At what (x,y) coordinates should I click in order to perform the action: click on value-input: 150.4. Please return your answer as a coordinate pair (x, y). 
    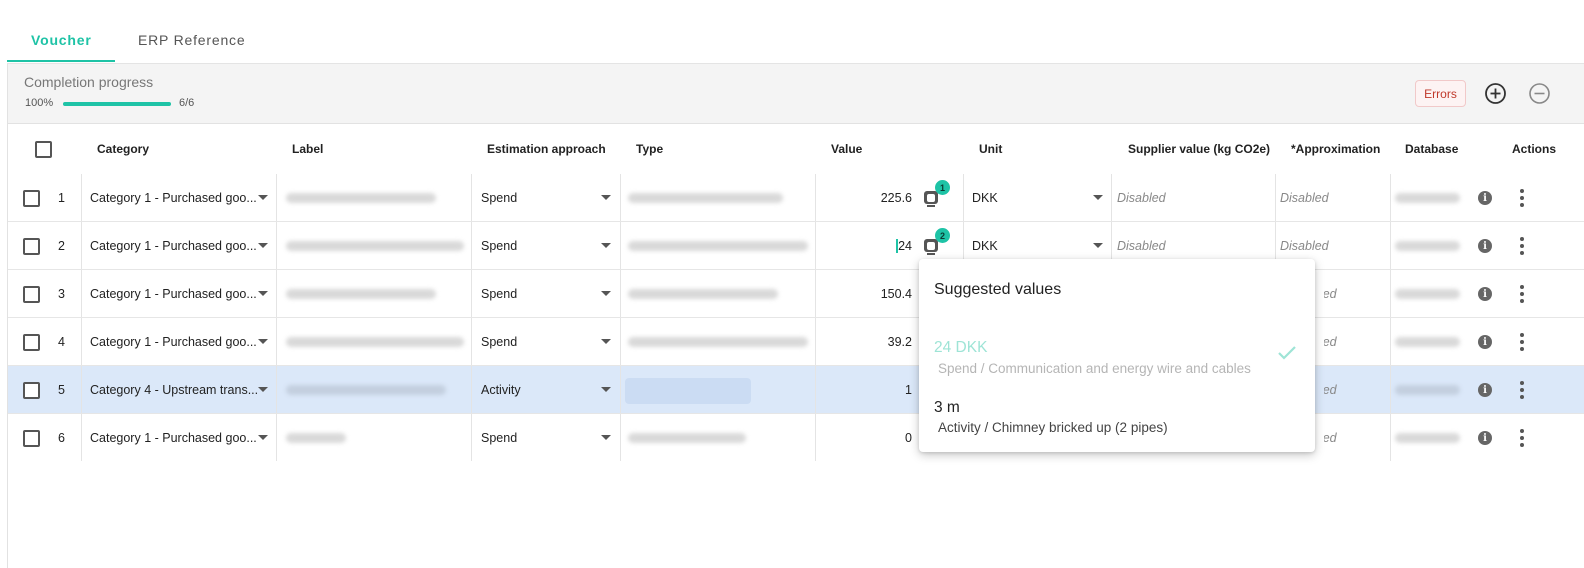
    Looking at the image, I should click on (870, 293).